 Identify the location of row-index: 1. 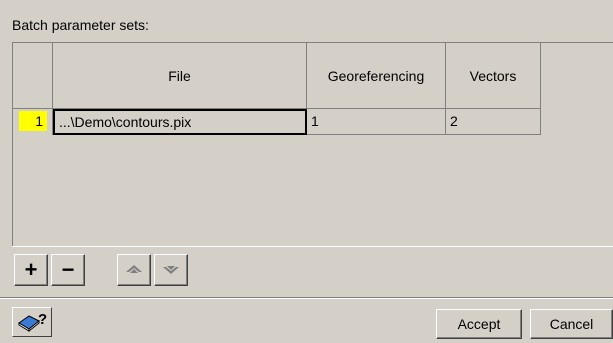
(33, 121).